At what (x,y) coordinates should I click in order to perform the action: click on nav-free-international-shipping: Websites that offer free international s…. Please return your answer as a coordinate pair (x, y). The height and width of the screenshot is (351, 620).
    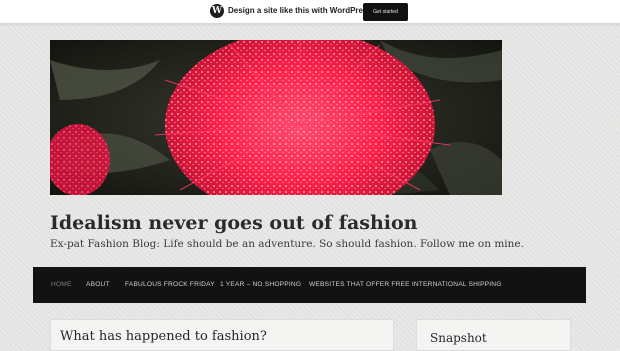
    Looking at the image, I should click on (405, 285).